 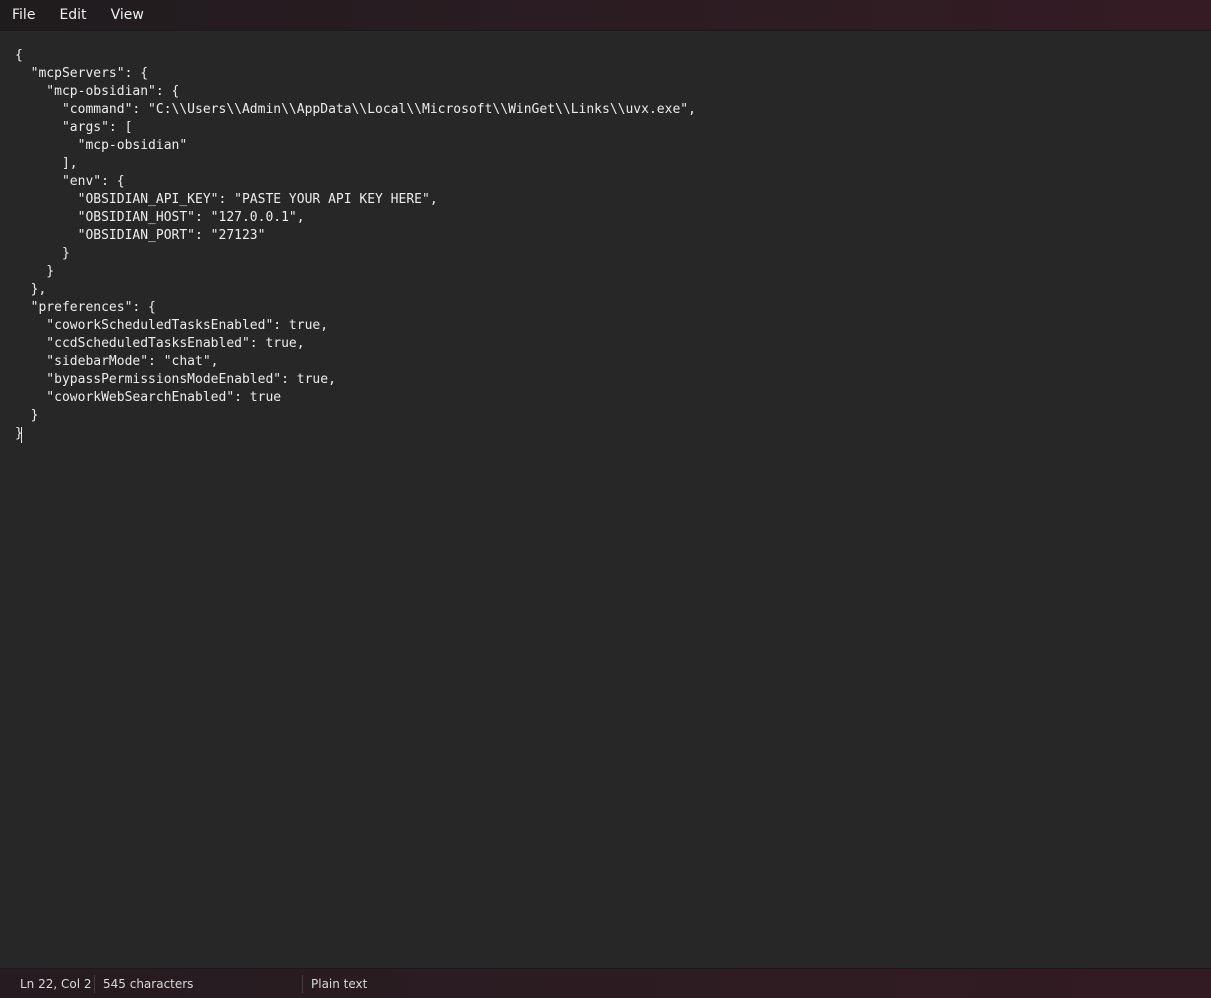 I want to click on menu-view: View, so click(x=127, y=15).